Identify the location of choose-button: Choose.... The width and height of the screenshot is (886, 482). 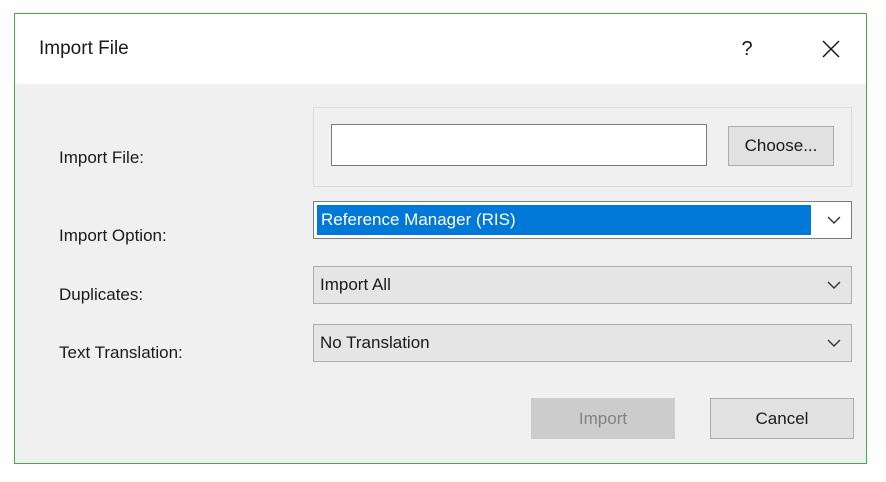
(781, 146).